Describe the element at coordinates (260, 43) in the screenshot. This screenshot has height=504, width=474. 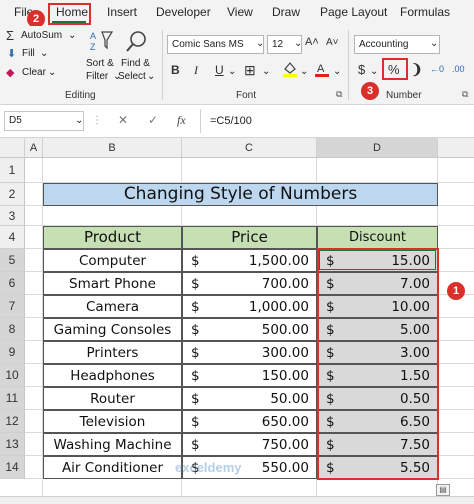
I see `font-name-dropdown-icon: ⌄` at that location.